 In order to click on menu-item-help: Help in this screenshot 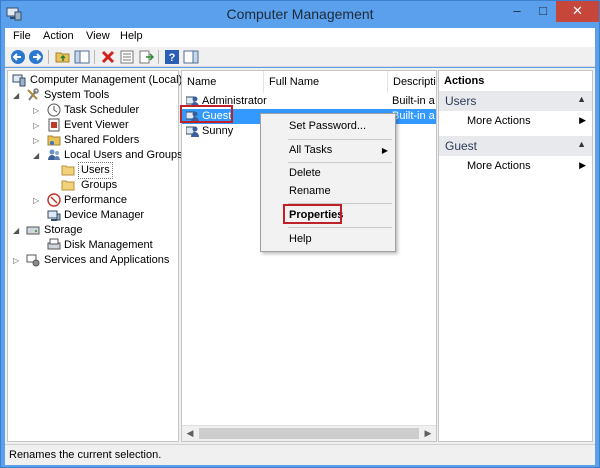, I will do `click(328, 239)`.